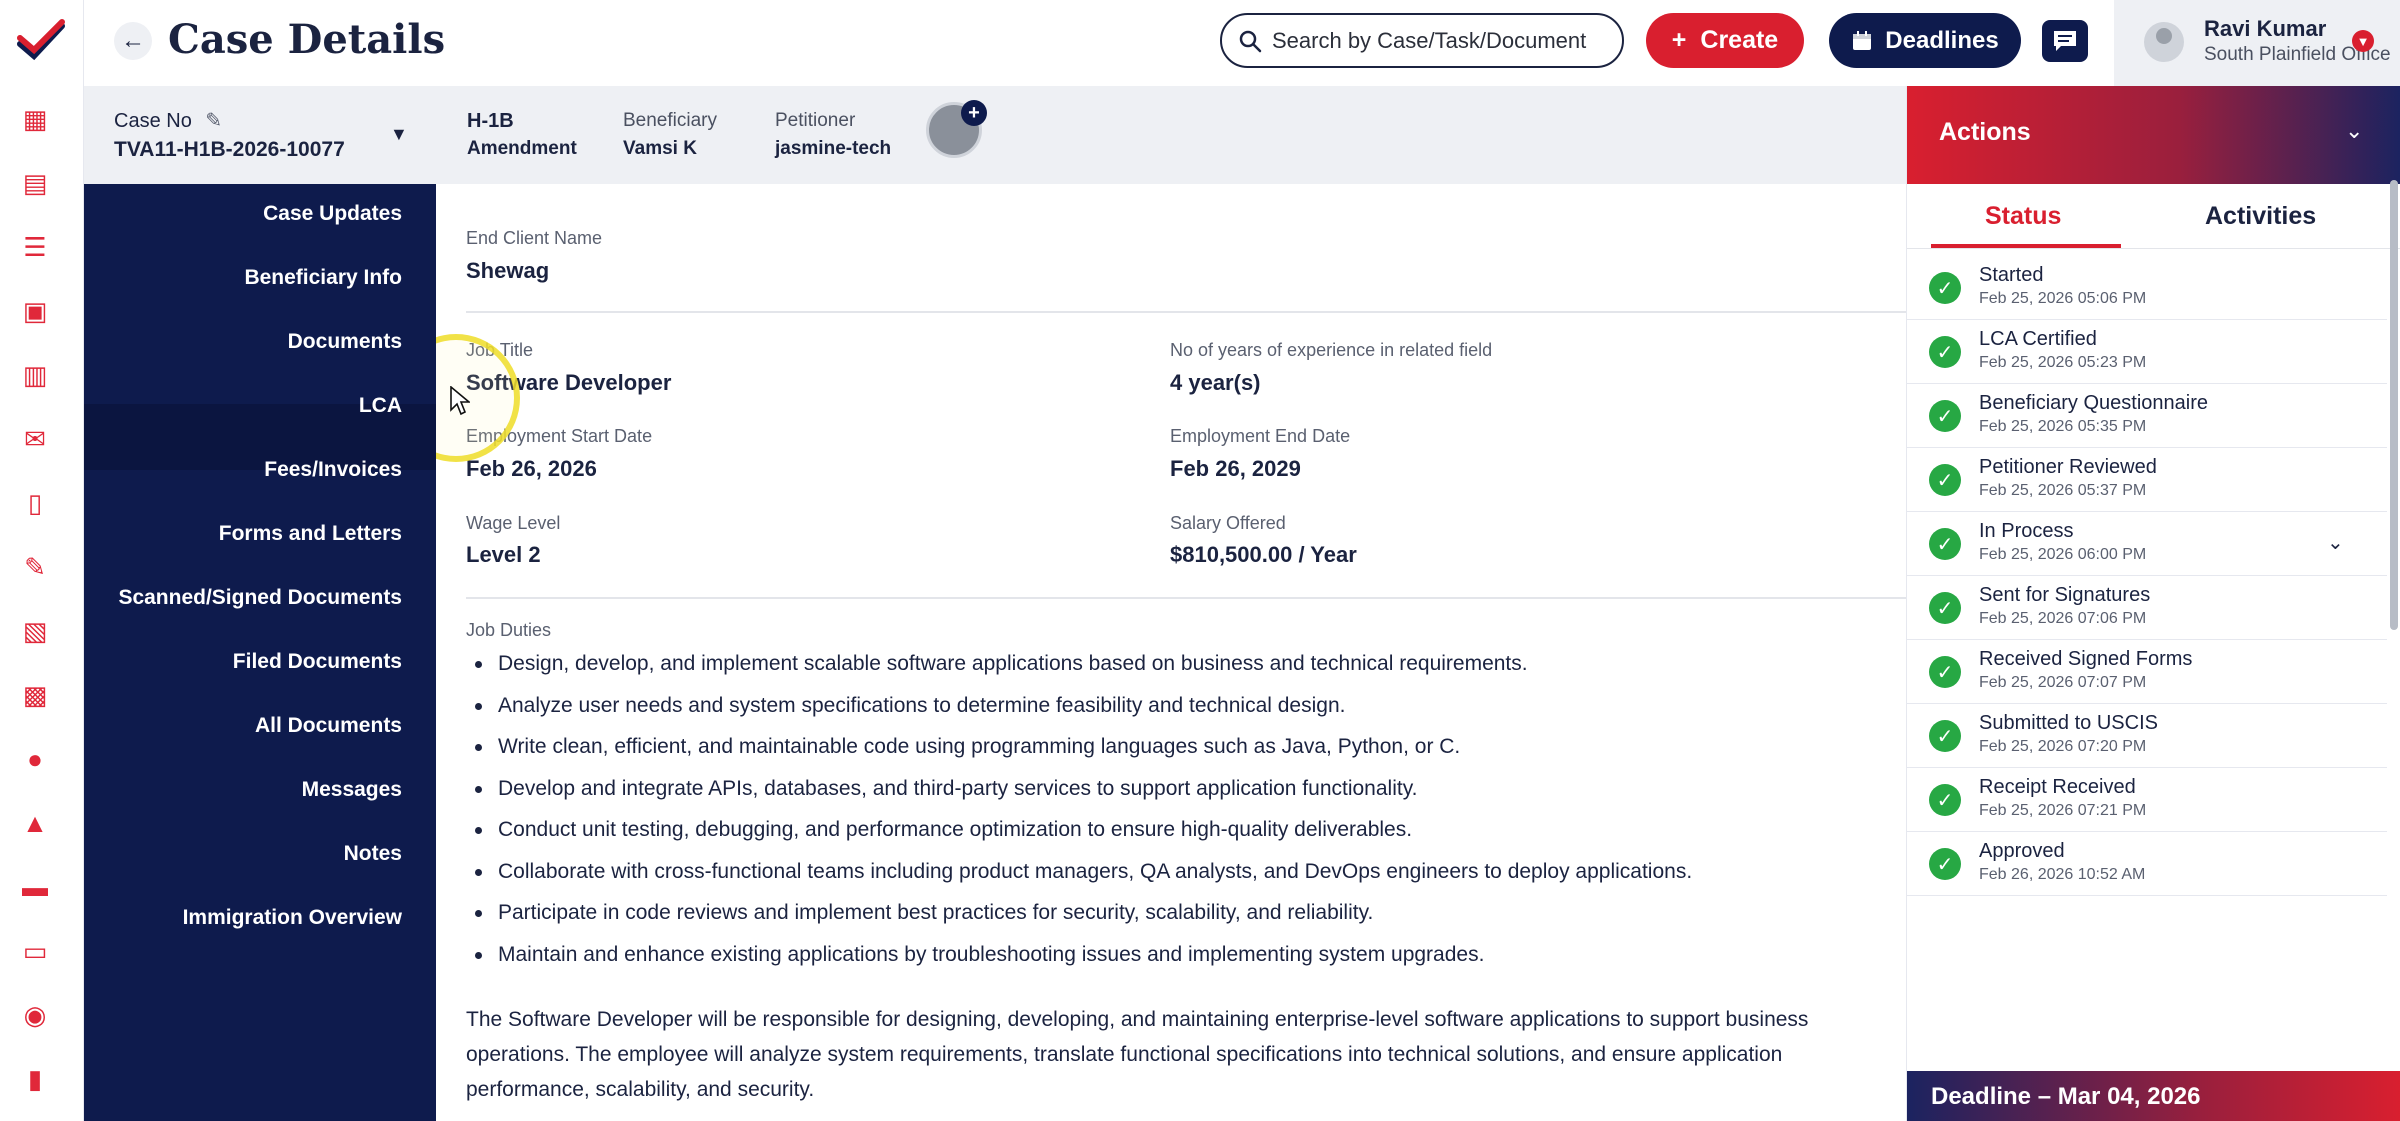 This screenshot has height=1121, width=2400. I want to click on subnav-item-filed-documents: Filed Documents, so click(317, 662).